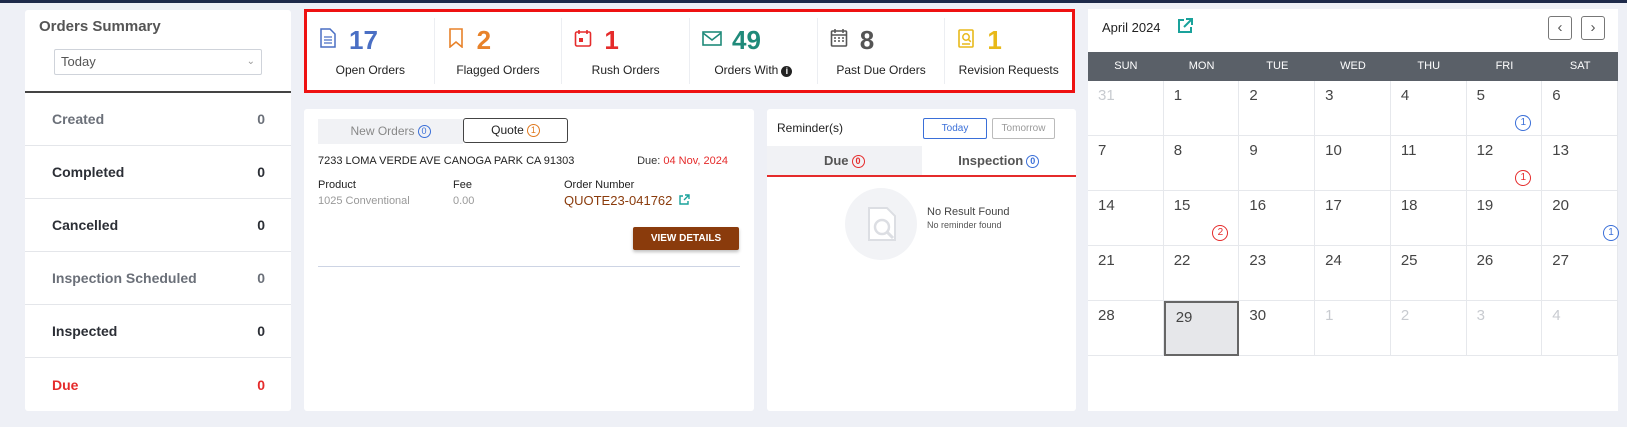 Image resolution: width=1627 pixels, height=427 pixels. I want to click on calendar-title: April 2024, so click(1131, 27).